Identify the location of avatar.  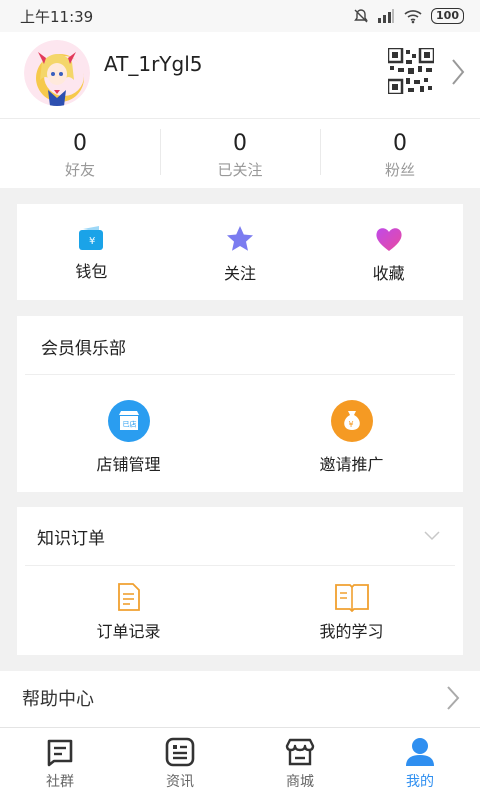
(57, 73).